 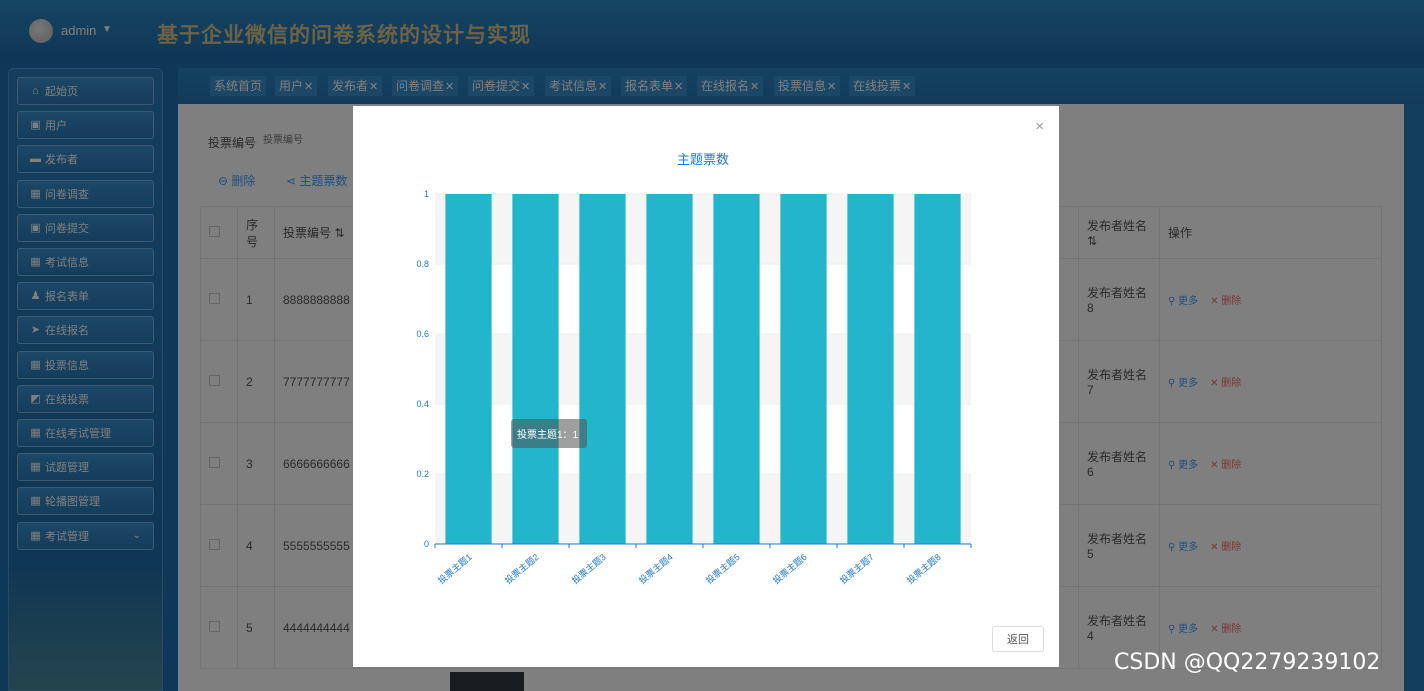 What do you see at coordinates (454, 568) in the screenshot?
I see `x-tick-label: 投票主题1` at bounding box center [454, 568].